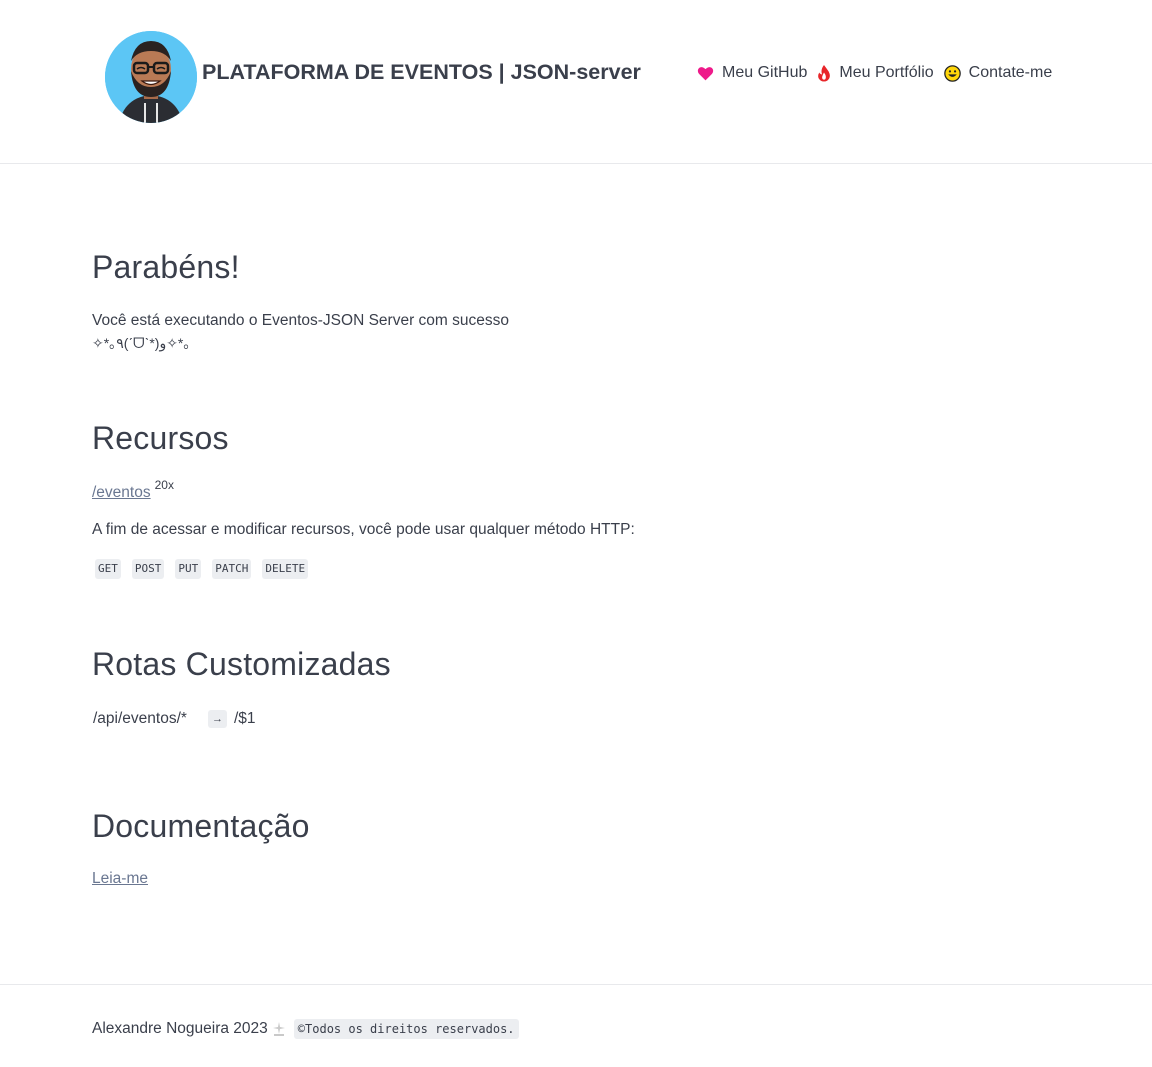  Describe the element at coordinates (824, 73) in the screenshot. I see `fire-icon` at that location.